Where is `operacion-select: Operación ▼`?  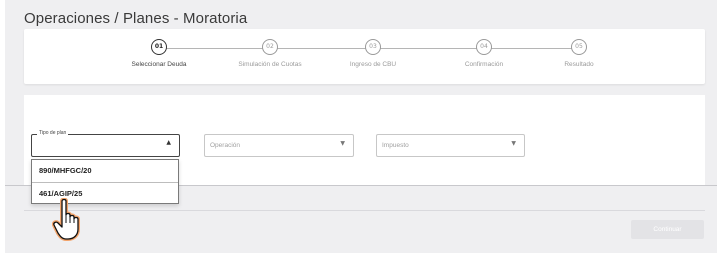
operacion-select: Operación ▼ is located at coordinates (279, 145).